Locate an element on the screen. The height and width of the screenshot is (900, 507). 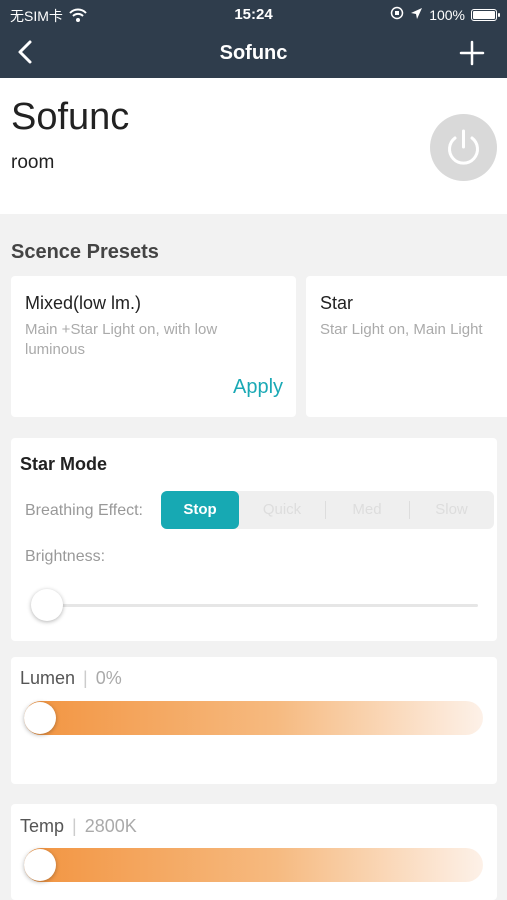
lumen-label: Lumen is located at coordinates (48, 678).